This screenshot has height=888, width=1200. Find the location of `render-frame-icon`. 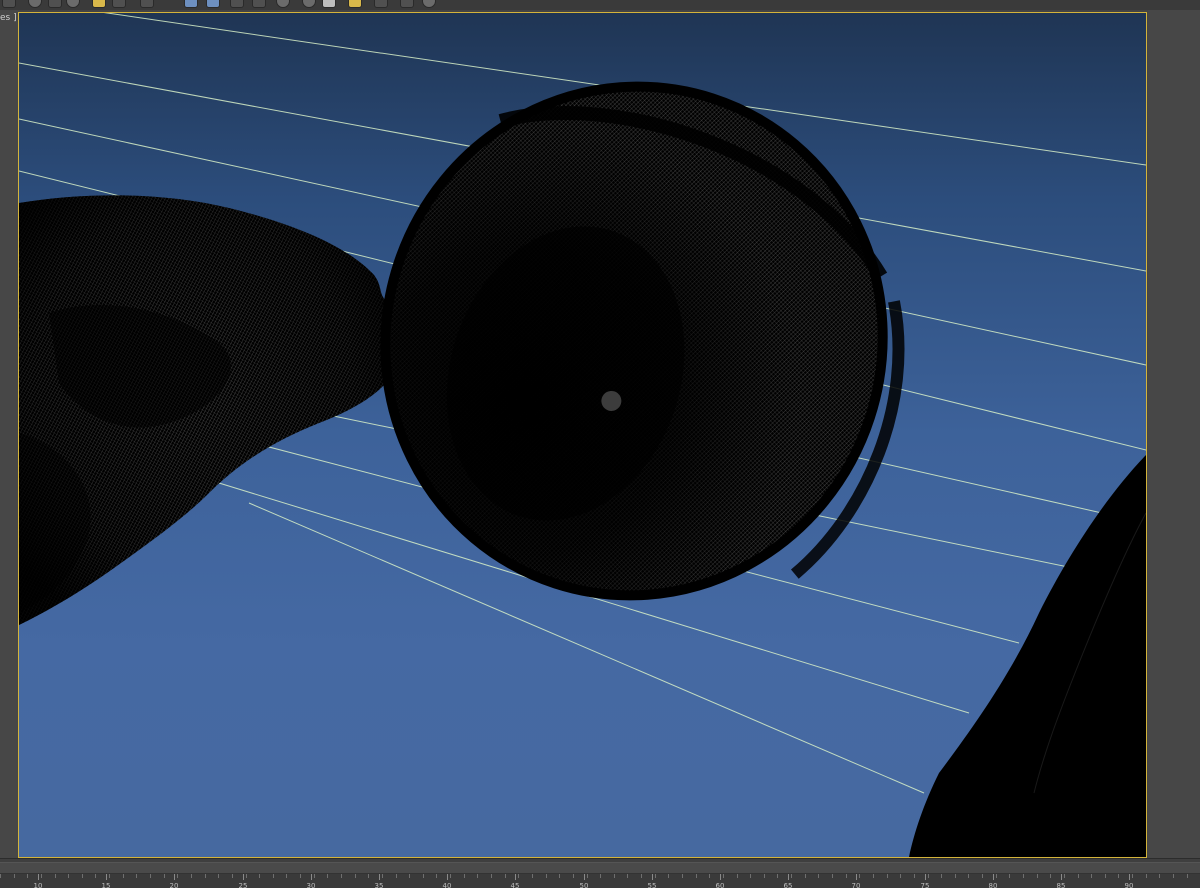

render-frame-icon is located at coordinates (191, 4).